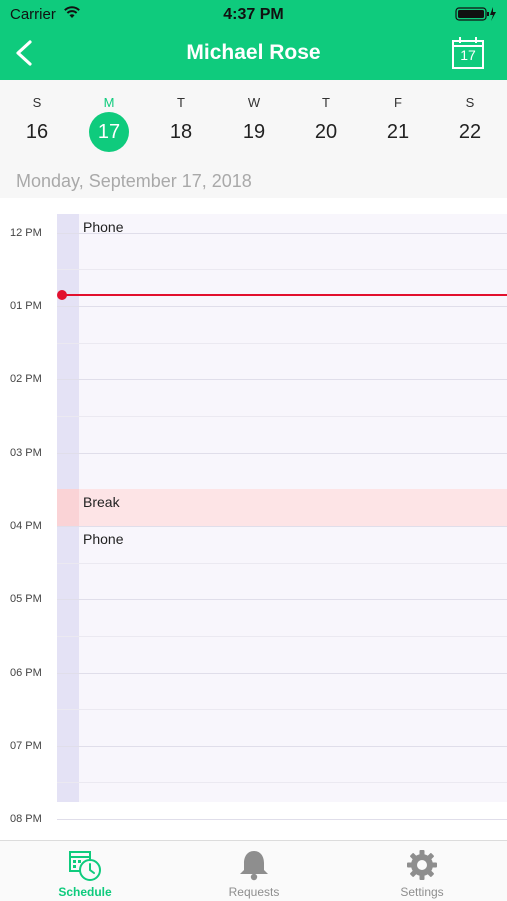 The width and height of the screenshot is (507, 901). What do you see at coordinates (85, 866) in the screenshot?
I see `schedule-icon` at bounding box center [85, 866].